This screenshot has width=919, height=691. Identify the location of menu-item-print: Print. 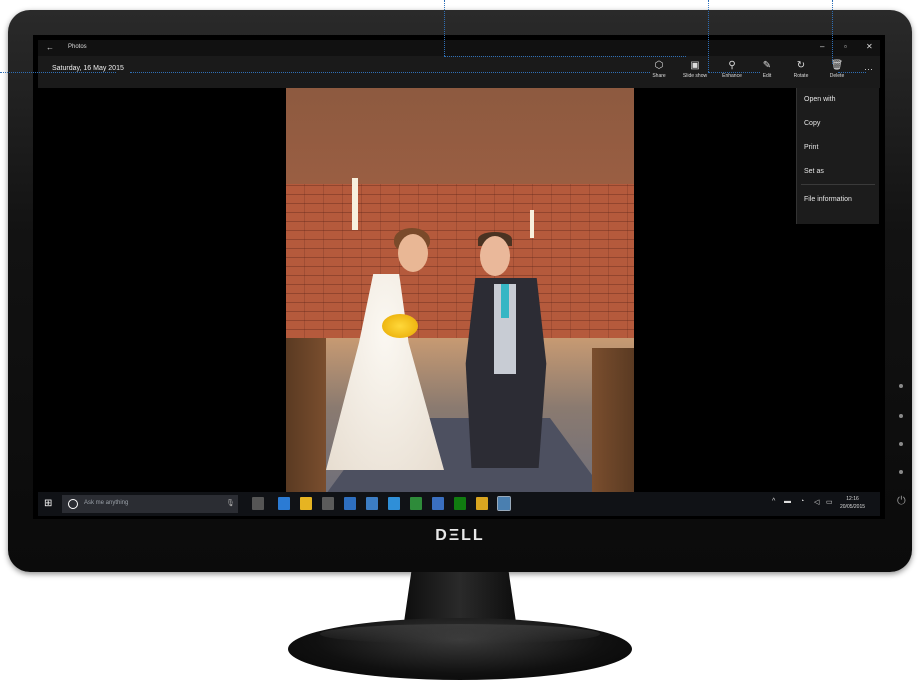
(811, 147).